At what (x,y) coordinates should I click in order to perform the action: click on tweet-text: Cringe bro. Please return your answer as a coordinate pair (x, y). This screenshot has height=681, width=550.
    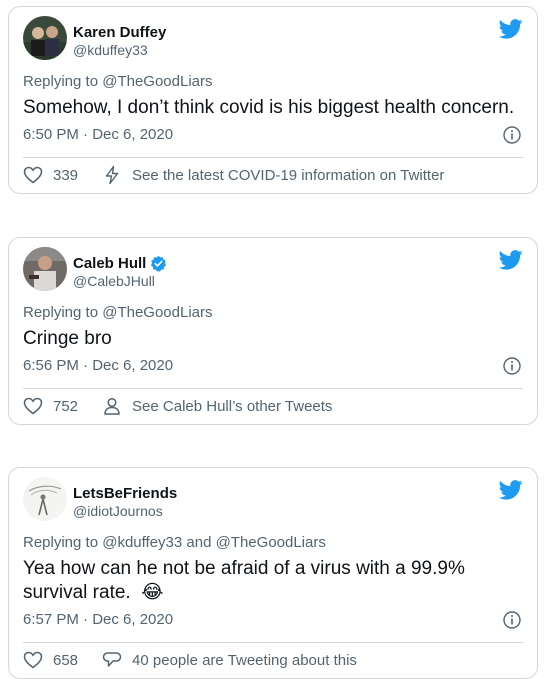
    Looking at the image, I should click on (67, 338).